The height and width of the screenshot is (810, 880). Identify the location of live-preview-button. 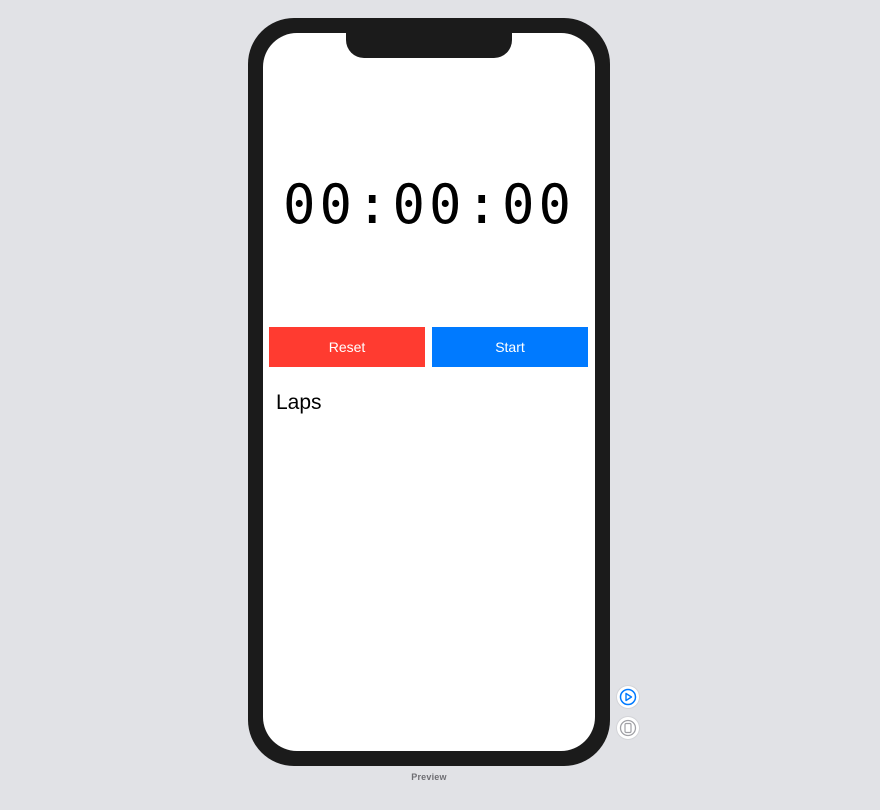
(628, 697).